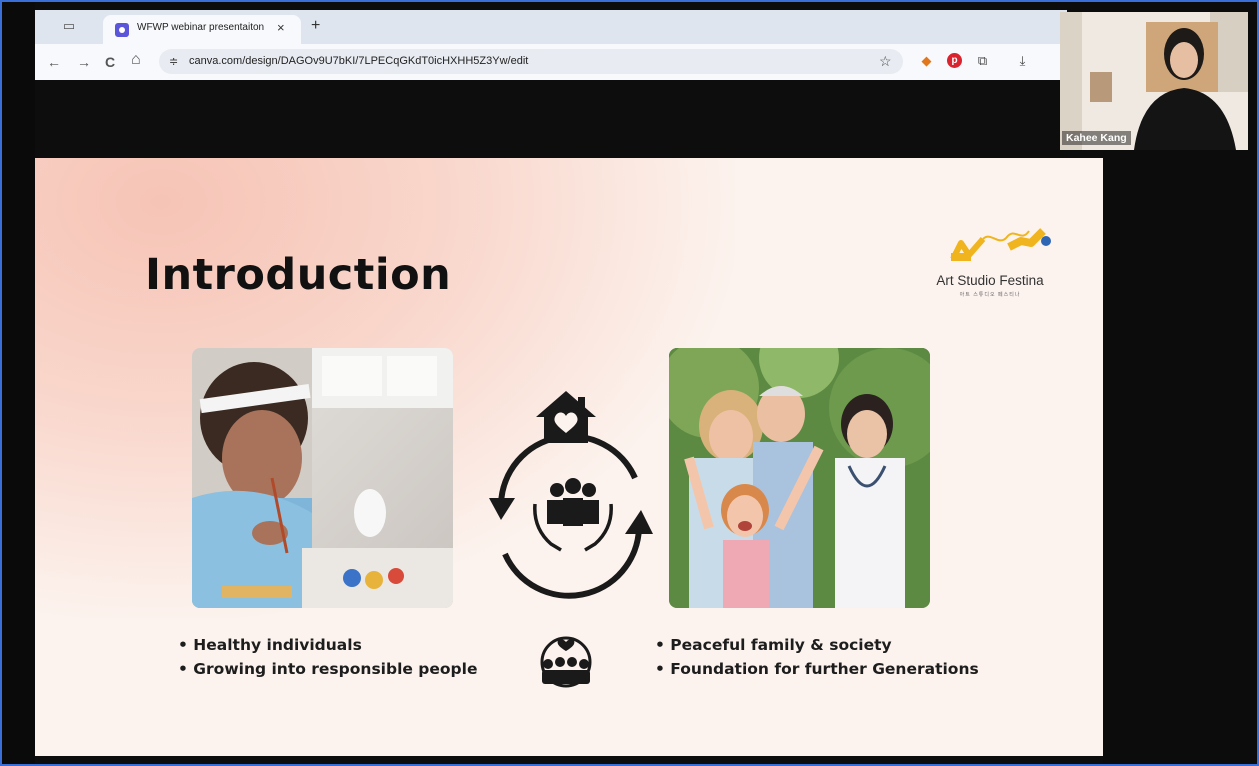 This screenshot has height=766, width=1259. Describe the element at coordinates (298, 275) in the screenshot. I see `slide-title: Introduction` at that location.